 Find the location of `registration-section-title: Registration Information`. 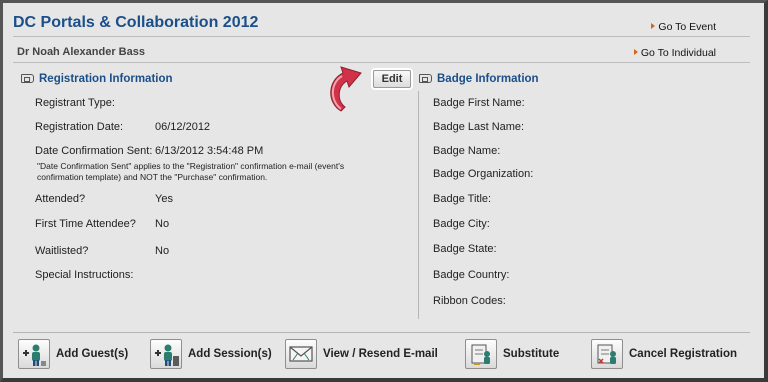

registration-section-title: Registration Information is located at coordinates (106, 79).